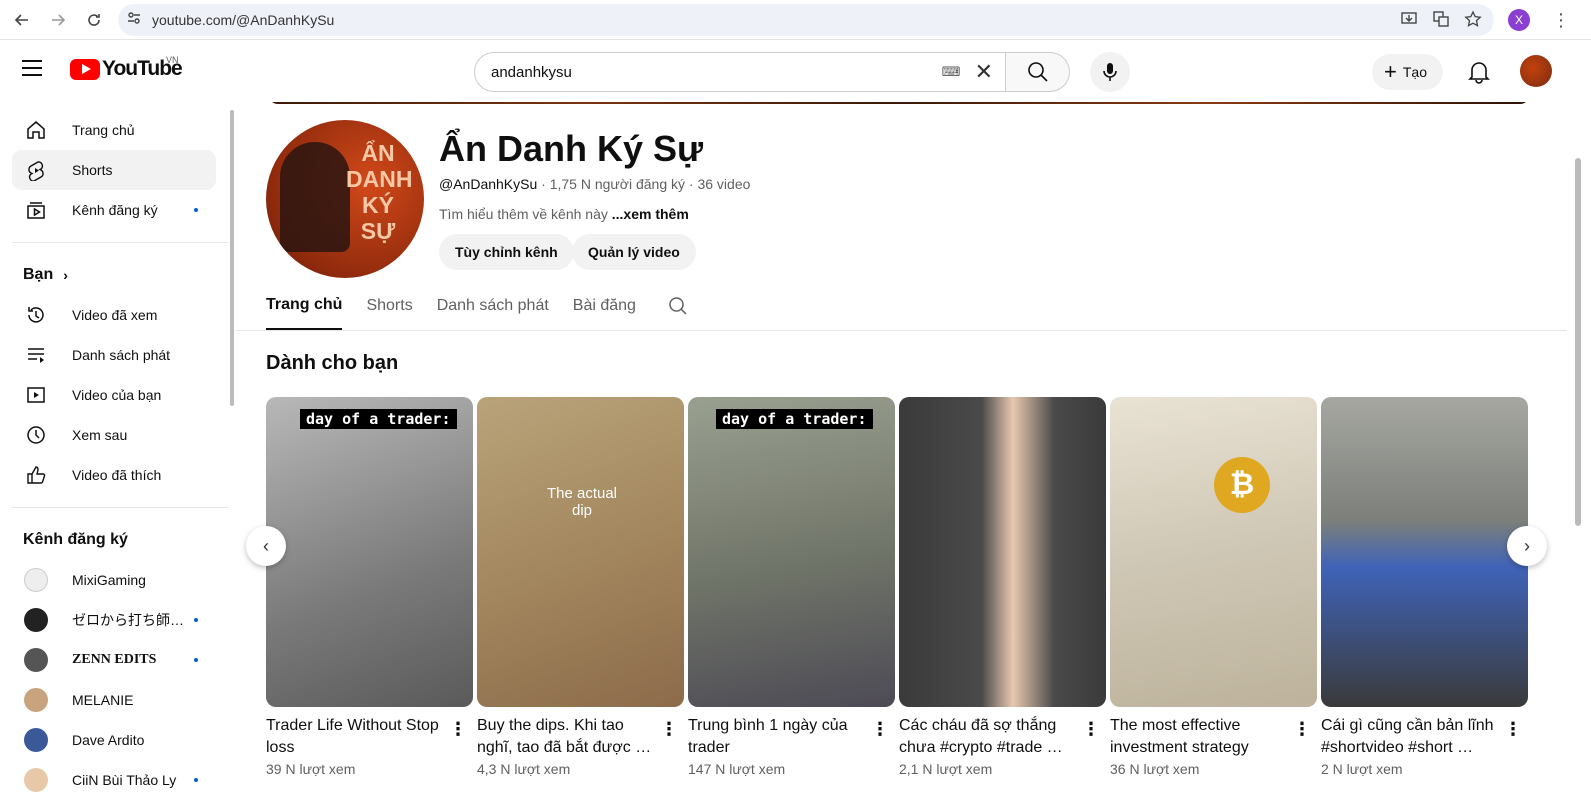 The width and height of the screenshot is (1591, 804). Describe the element at coordinates (493, 306) in the screenshot. I see `tab-playlists: Danh sách phát` at that location.